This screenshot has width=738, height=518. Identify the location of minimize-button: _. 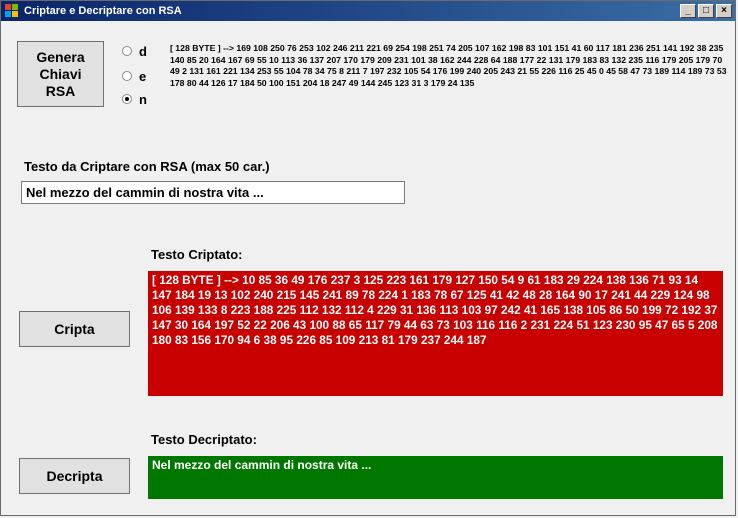
(688, 11).